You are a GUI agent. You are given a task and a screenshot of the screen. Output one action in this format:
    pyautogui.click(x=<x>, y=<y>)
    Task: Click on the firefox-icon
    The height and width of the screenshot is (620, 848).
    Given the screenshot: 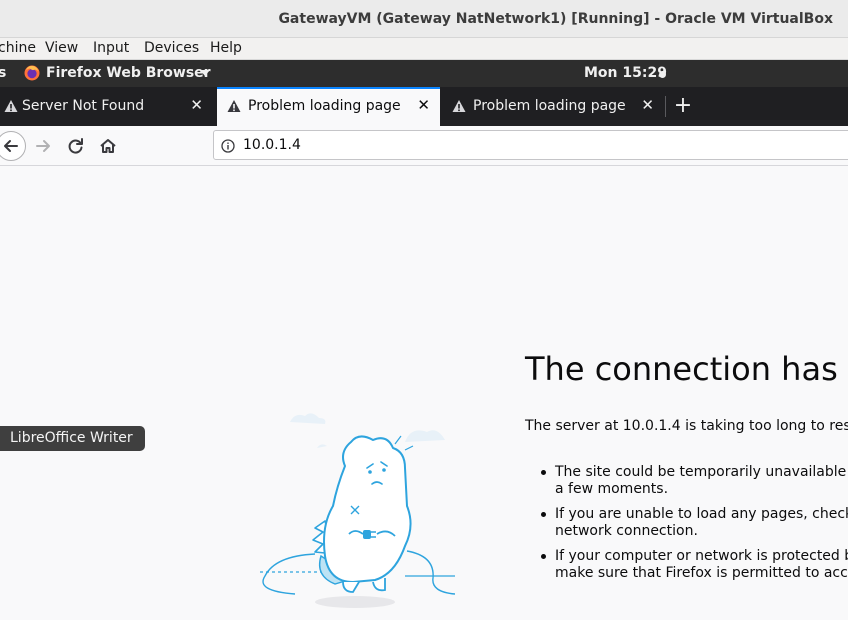 What is the action you would take?
    pyautogui.click(x=32, y=73)
    